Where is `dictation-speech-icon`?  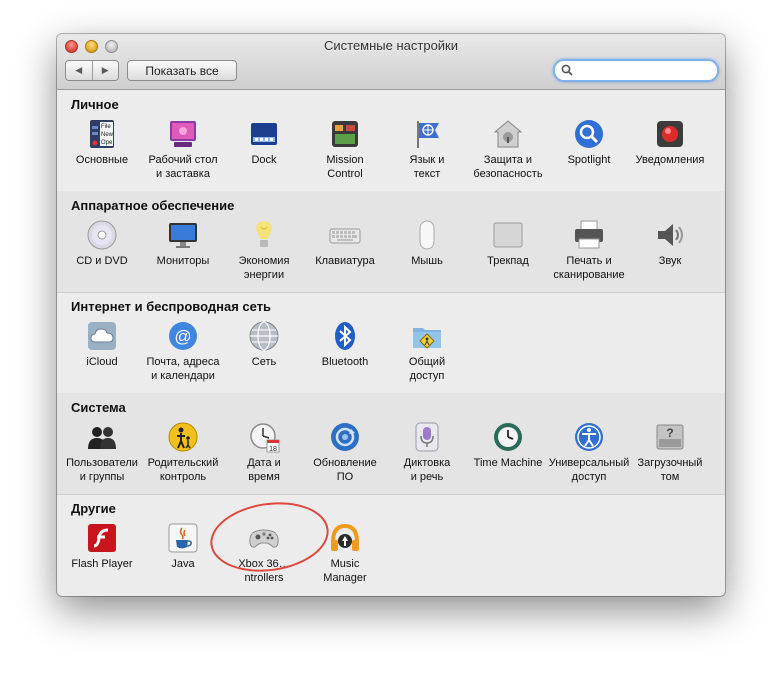
dictation-speech-icon is located at coordinates (427, 437).